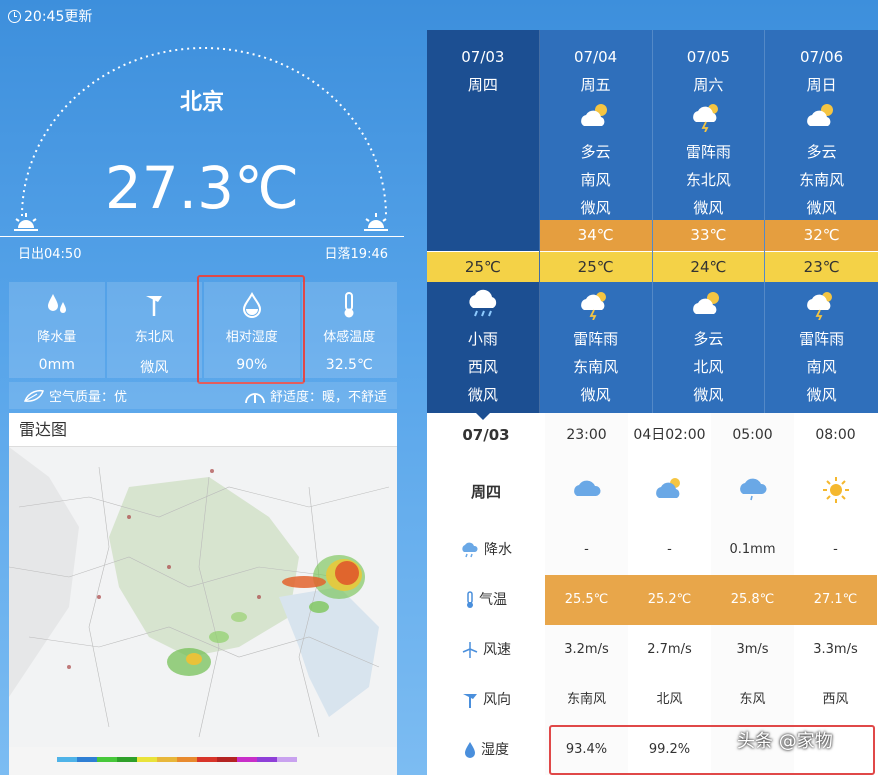  What do you see at coordinates (483, 305) in the screenshot?
I see `cloud-rain-icon` at bounding box center [483, 305].